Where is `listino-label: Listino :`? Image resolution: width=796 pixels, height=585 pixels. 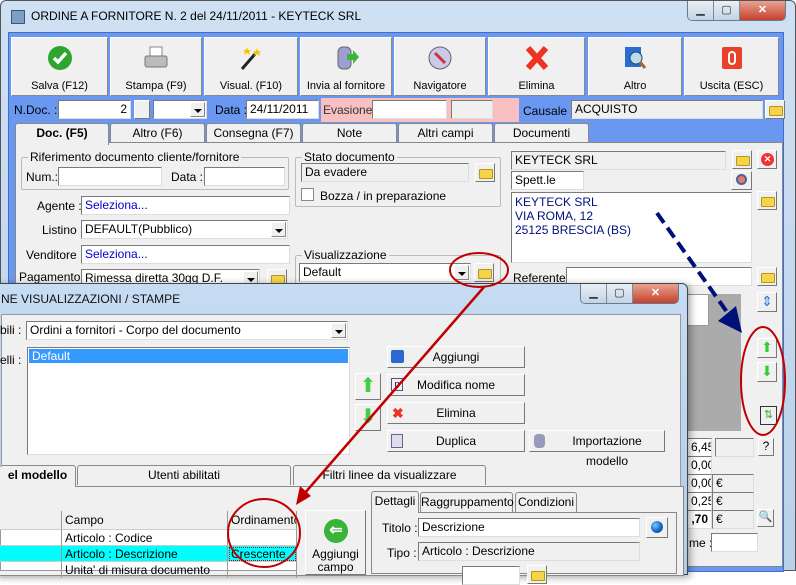
listino-label: Listino : is located at coordinates (63, 230).